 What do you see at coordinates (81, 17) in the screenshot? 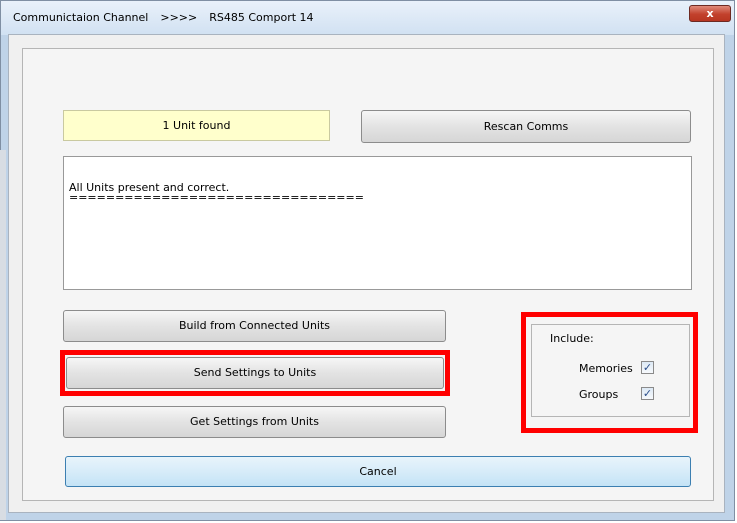
I see `title-channel: Communictaion Channel` at bounding box center [81, 17].